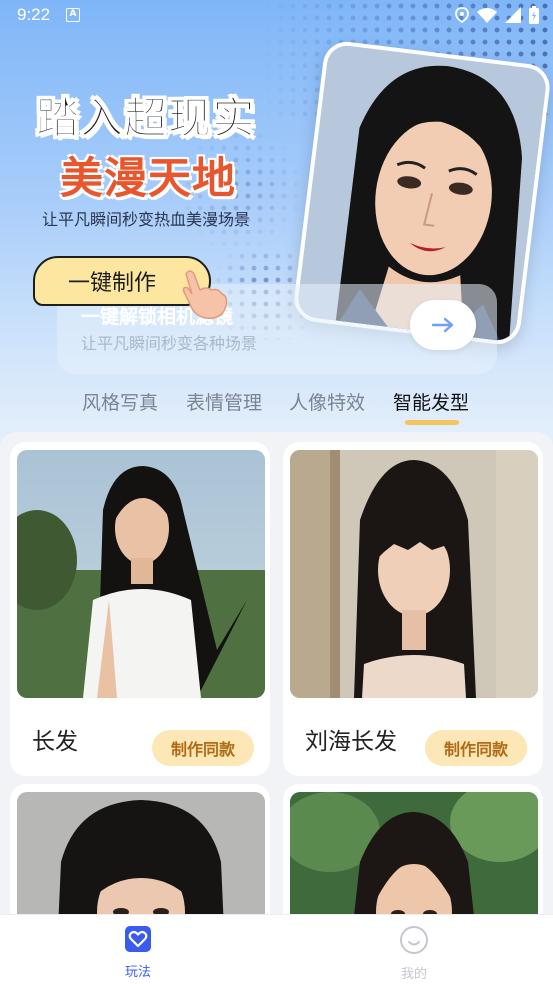  What do you see at coordinates (432, 422) in the screenshot?
I see `active-tab-indicator` at bounding box center [432, 422].